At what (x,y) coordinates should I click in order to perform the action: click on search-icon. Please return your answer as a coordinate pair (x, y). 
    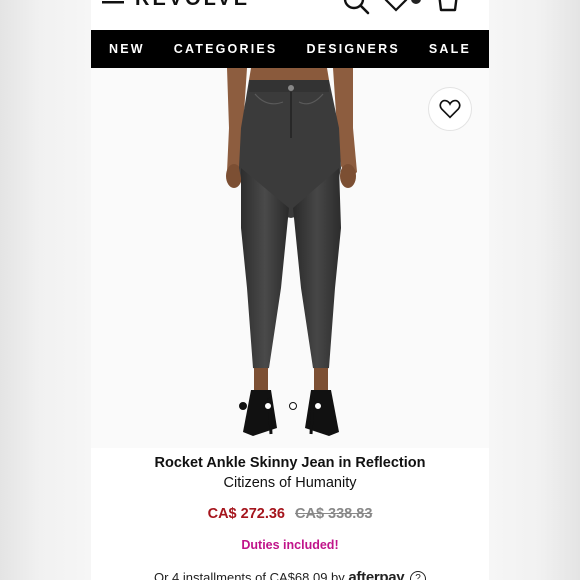
    Looking at the image, I should click on (357, 8).